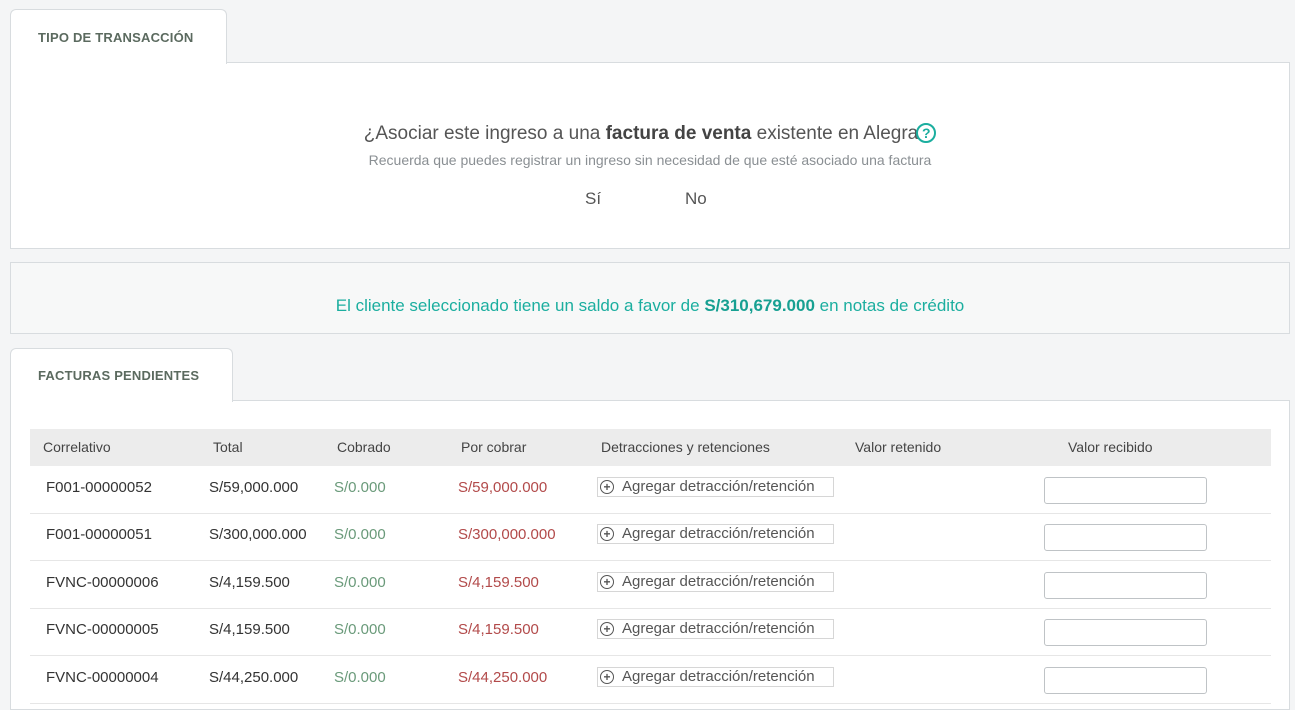 The height and width of the screenshot is (710, 1295). Describe the element at coordinates (254, 487) in the screenshot. I see `cell-total: S/59,000.000` at that location.